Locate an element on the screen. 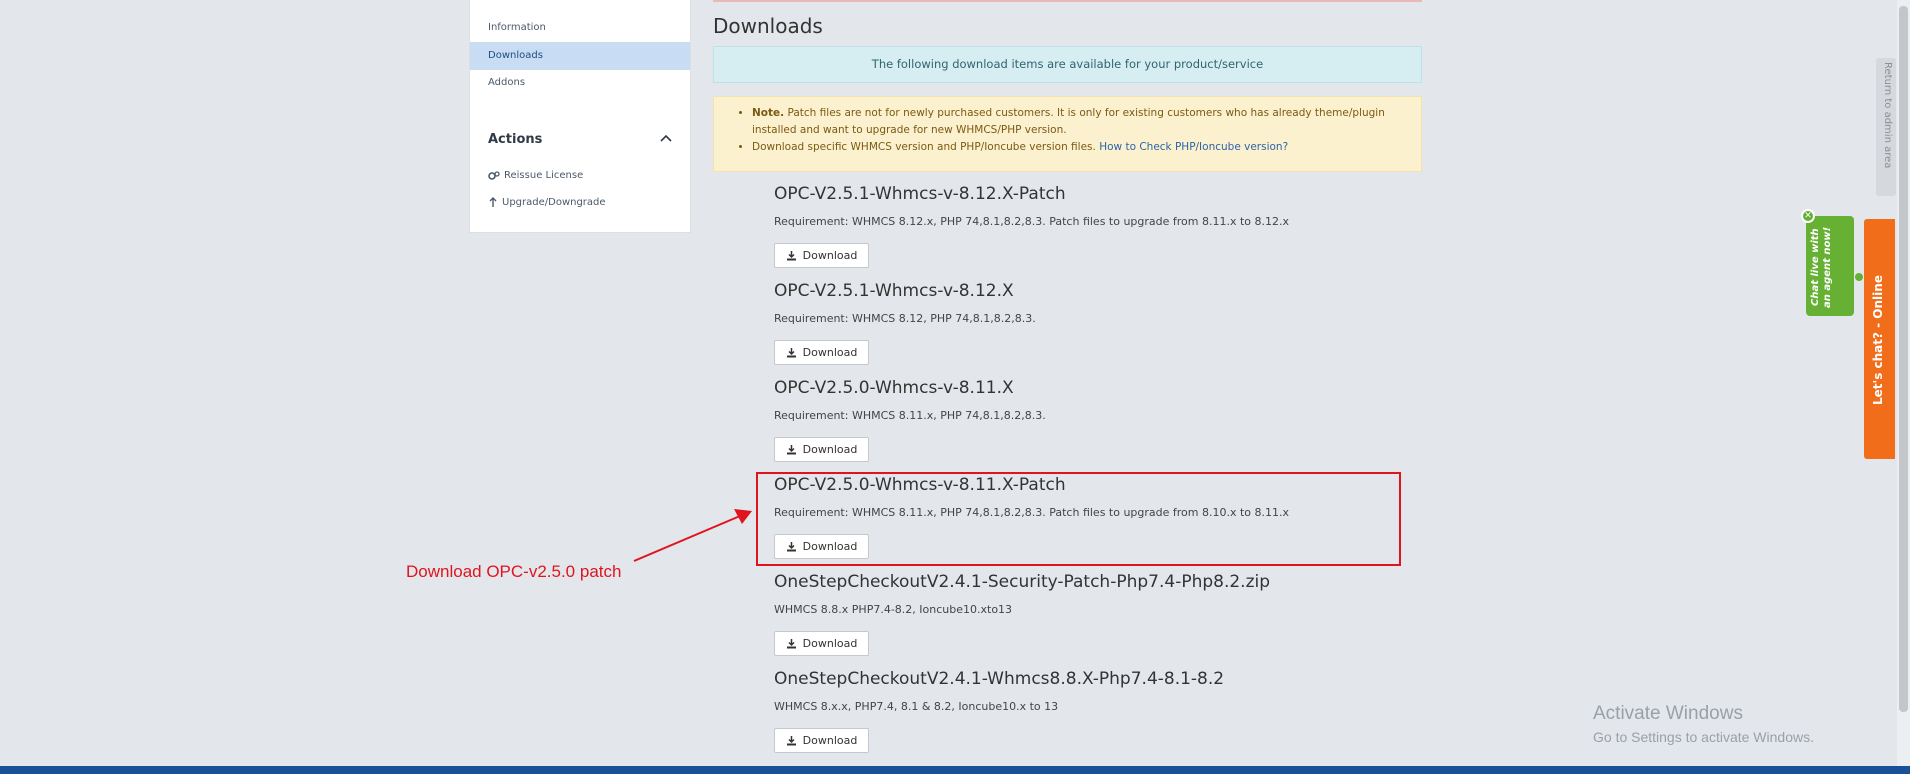 The height and width of the screenshot is (774, 1910). sidebar-item-label: Information is located at coordinates (517, 27).